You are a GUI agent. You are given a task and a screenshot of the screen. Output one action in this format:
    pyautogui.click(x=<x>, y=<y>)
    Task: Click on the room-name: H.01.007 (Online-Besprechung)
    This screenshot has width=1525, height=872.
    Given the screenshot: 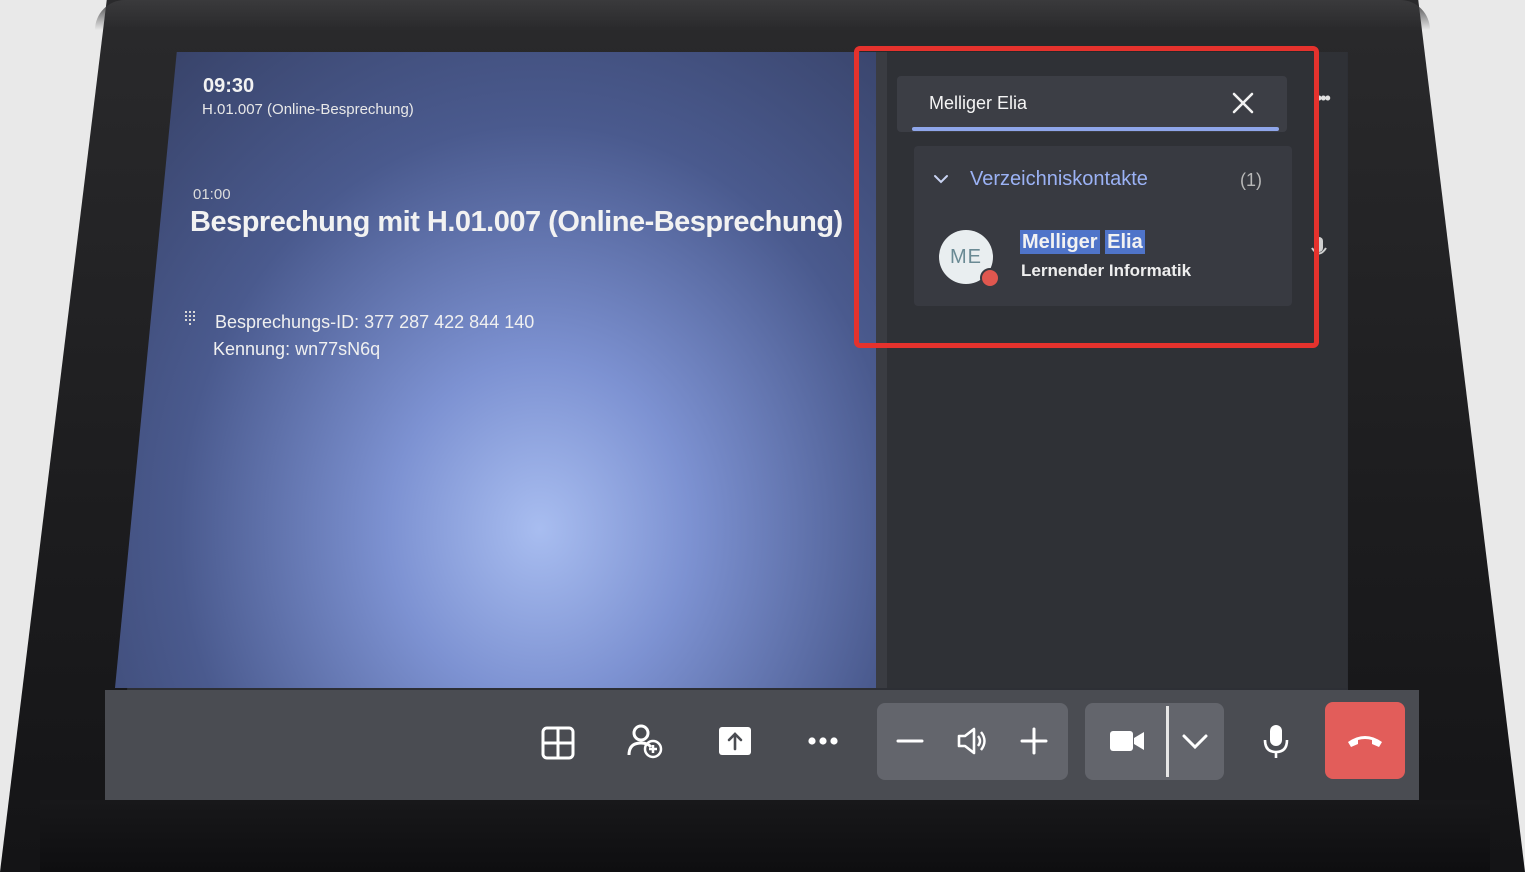 What is the action you would take?
    pyautogui.click(x=308, y=109)
    